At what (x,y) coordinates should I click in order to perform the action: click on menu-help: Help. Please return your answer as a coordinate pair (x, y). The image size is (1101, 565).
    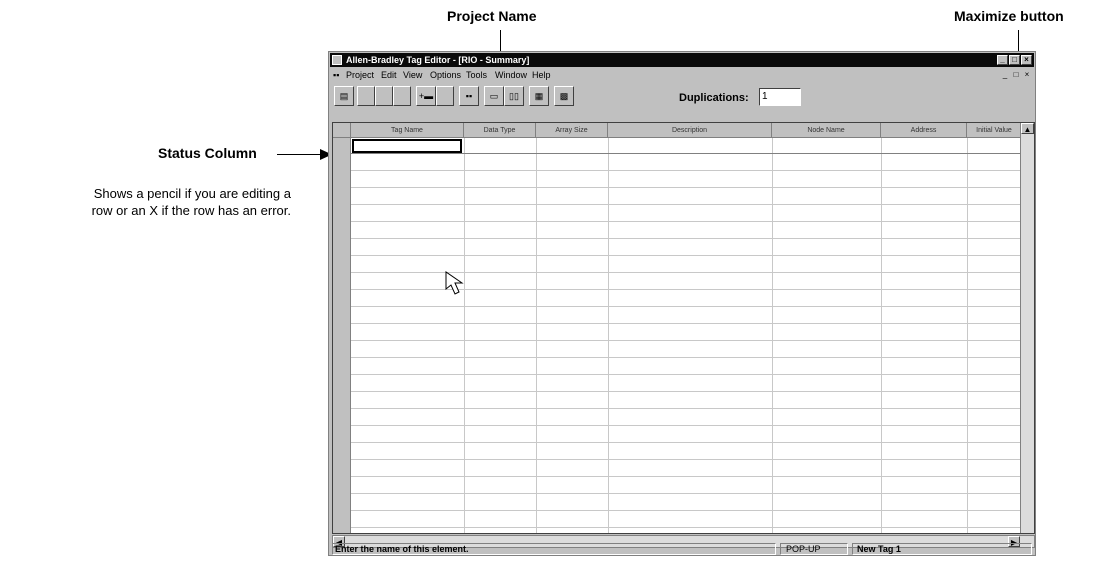
    Looking at the image, I should click on (541, 75).